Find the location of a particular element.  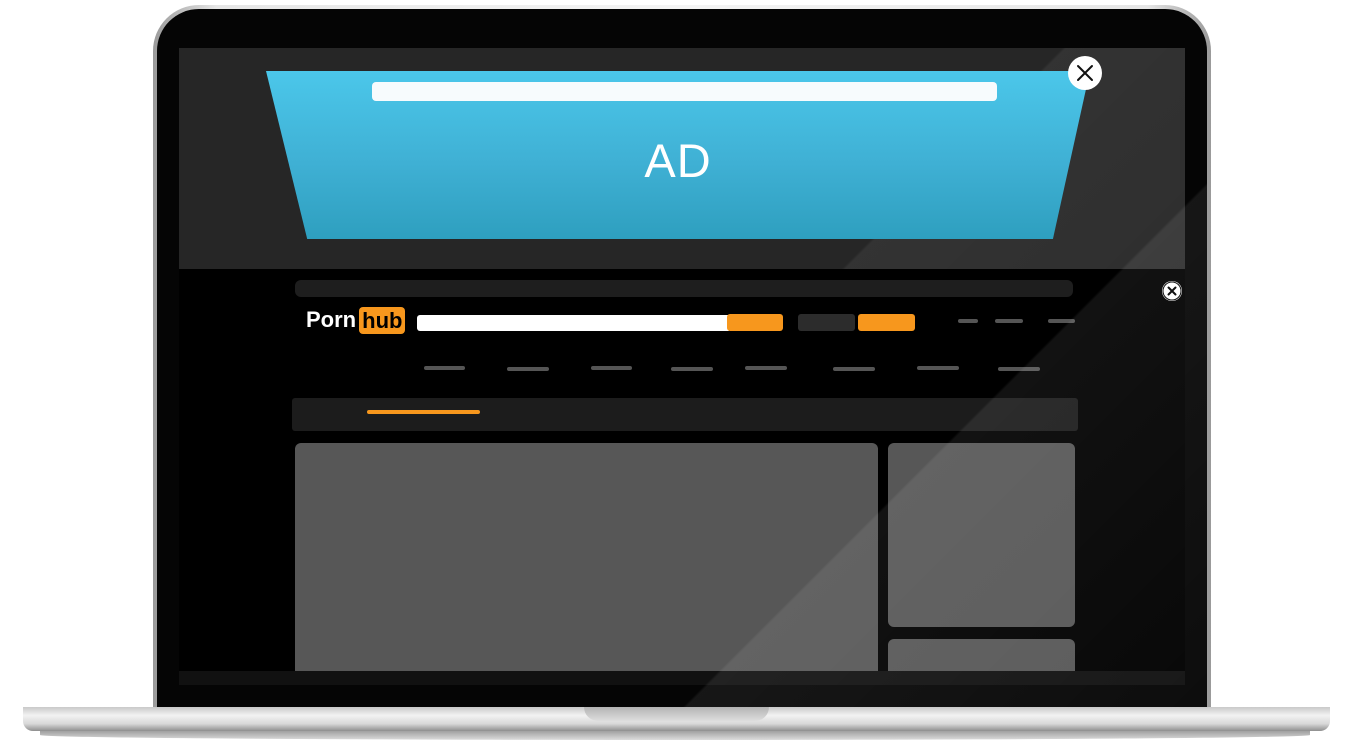

ad-close-button is located at coordinates (1085, 73).